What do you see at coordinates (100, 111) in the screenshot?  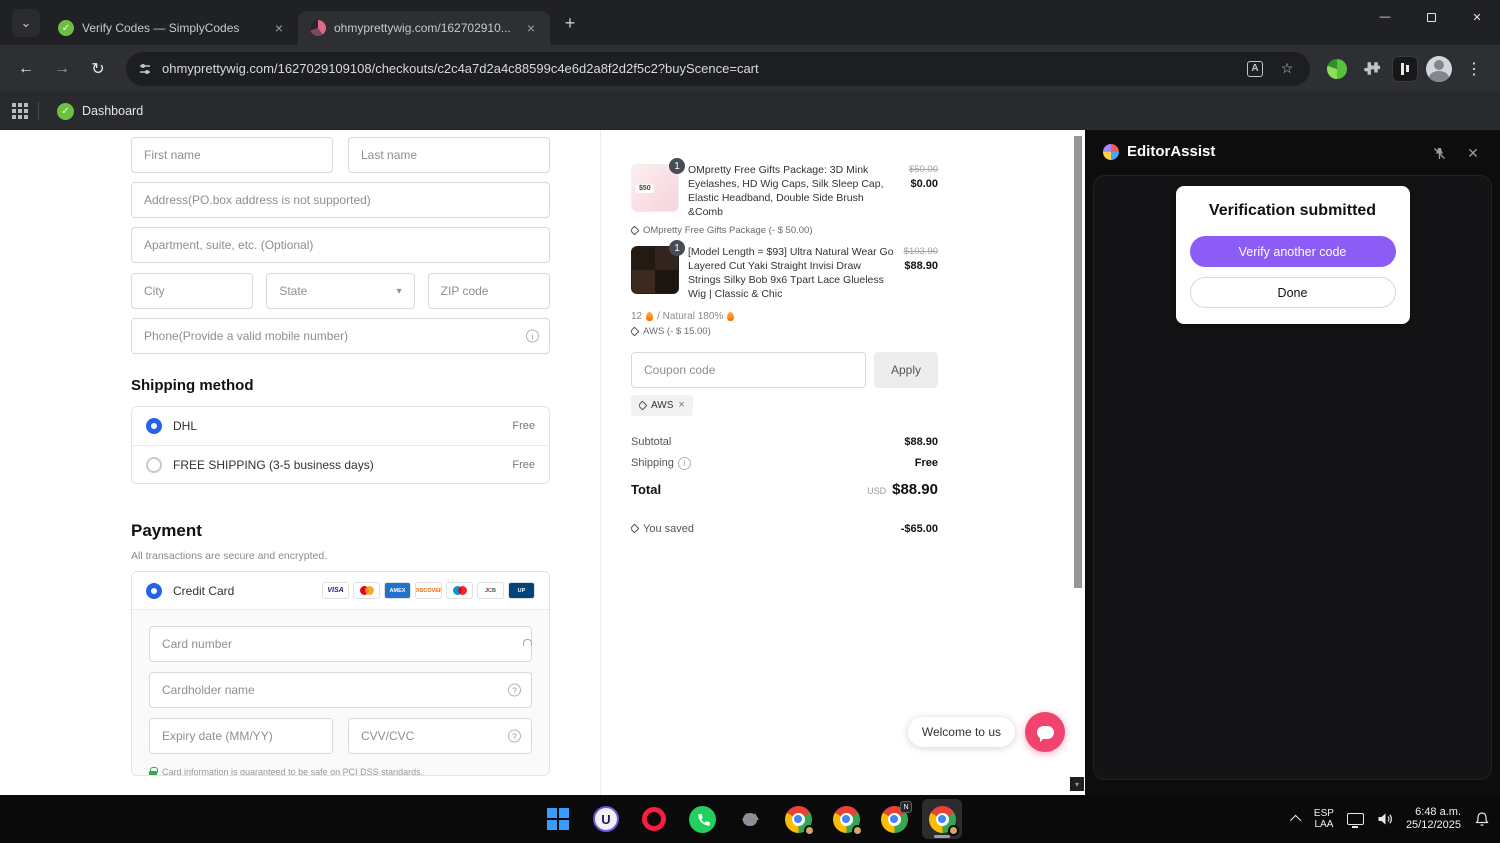 I see `bookmark-dashboard: ✓ Dashboard` at bounding box center [100, 111].